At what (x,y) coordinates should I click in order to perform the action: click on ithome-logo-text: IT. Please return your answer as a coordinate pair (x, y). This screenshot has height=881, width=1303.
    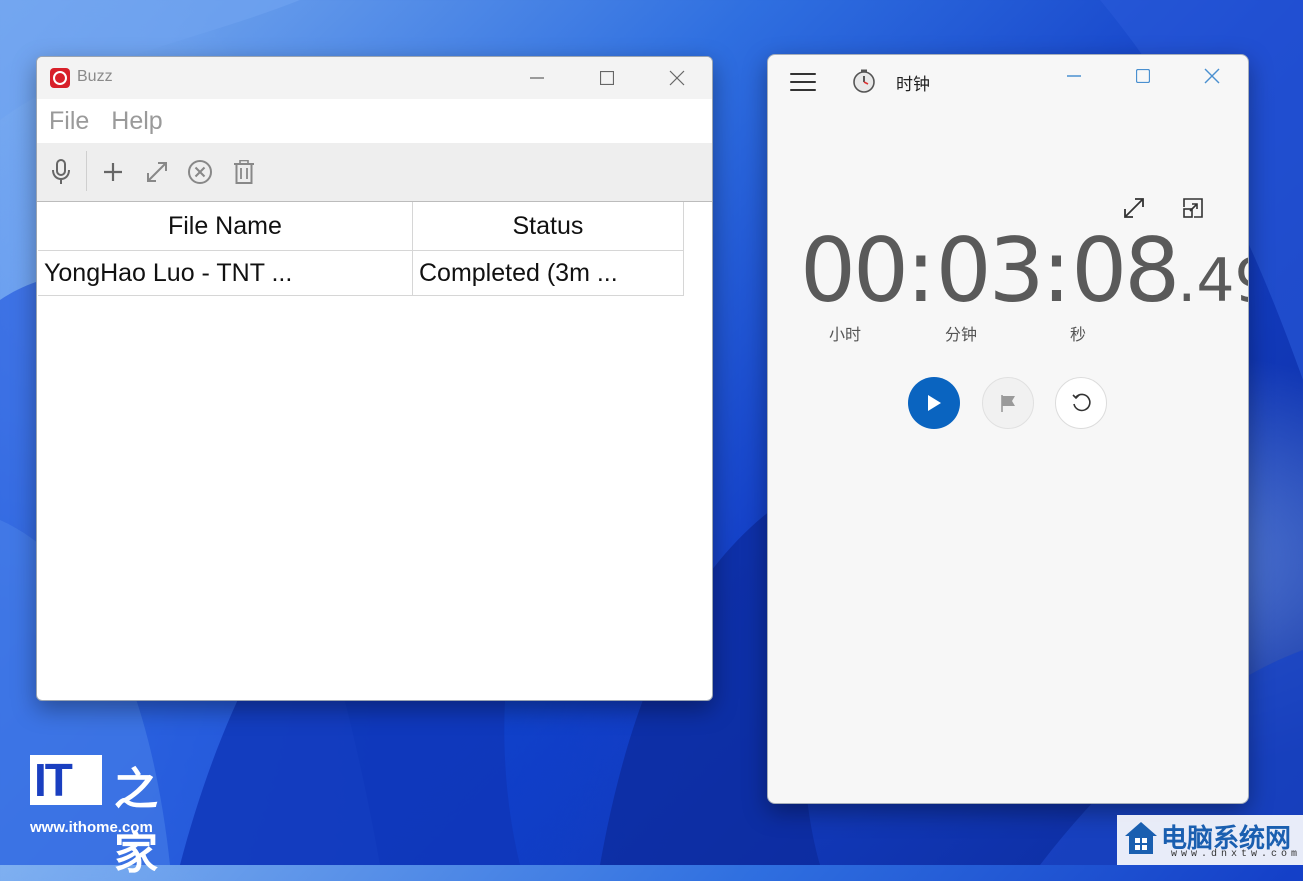
    Looking at the image, I should click on (53, 780).